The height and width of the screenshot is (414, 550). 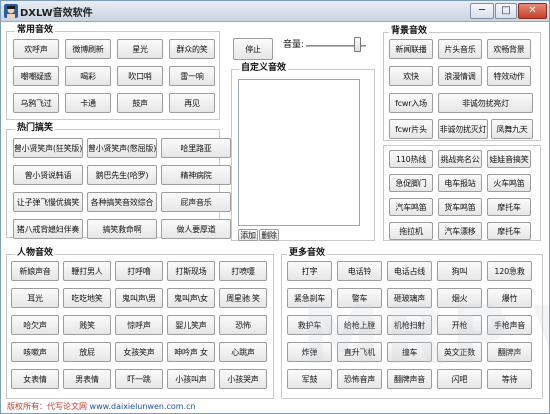 What do you see at coordinates (509, 49) in the screenshot?
I see `background-button-3: 欢畅背景` at bounding box center [509, 49].